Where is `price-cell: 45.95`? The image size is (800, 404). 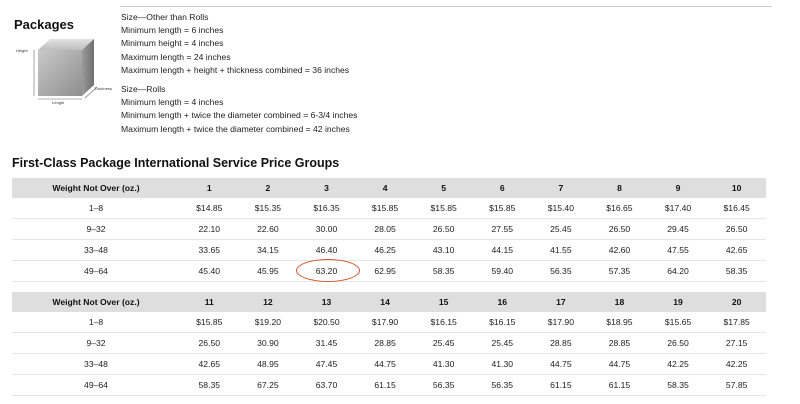
price-cell: 45.95 is located at coordinates (268, 271).